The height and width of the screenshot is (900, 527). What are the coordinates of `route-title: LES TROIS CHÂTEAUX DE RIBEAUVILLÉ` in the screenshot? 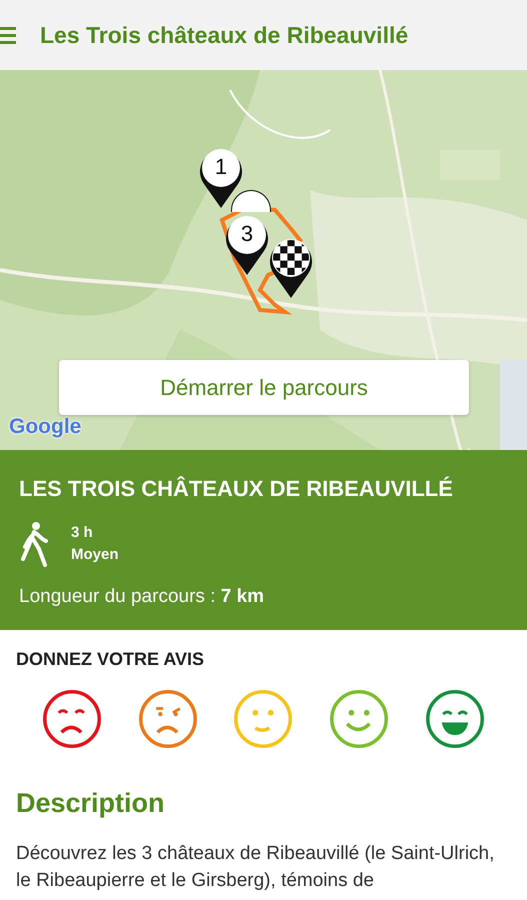 It's located at (236, 489).